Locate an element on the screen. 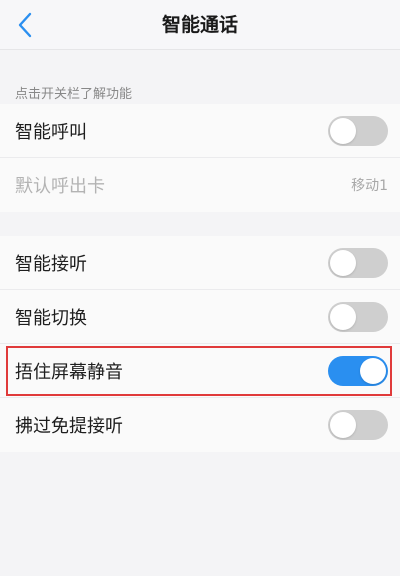 The image size is (400, 576). row-smart-switch: 智能切换 is located at coordinates (200, 317).